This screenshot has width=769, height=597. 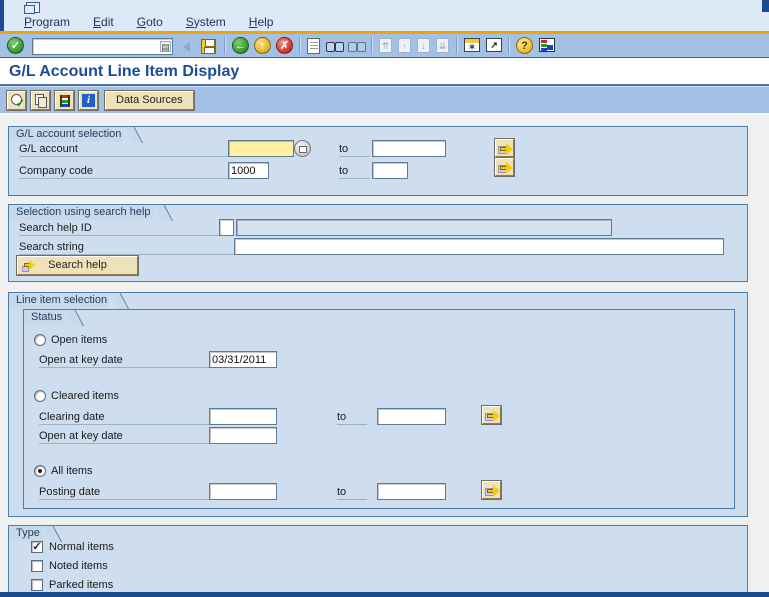 What do you see at coordinates (78, 566) in the screenshot?
I see `noted-items-label: Noted items` at bounding box center [78, 566].